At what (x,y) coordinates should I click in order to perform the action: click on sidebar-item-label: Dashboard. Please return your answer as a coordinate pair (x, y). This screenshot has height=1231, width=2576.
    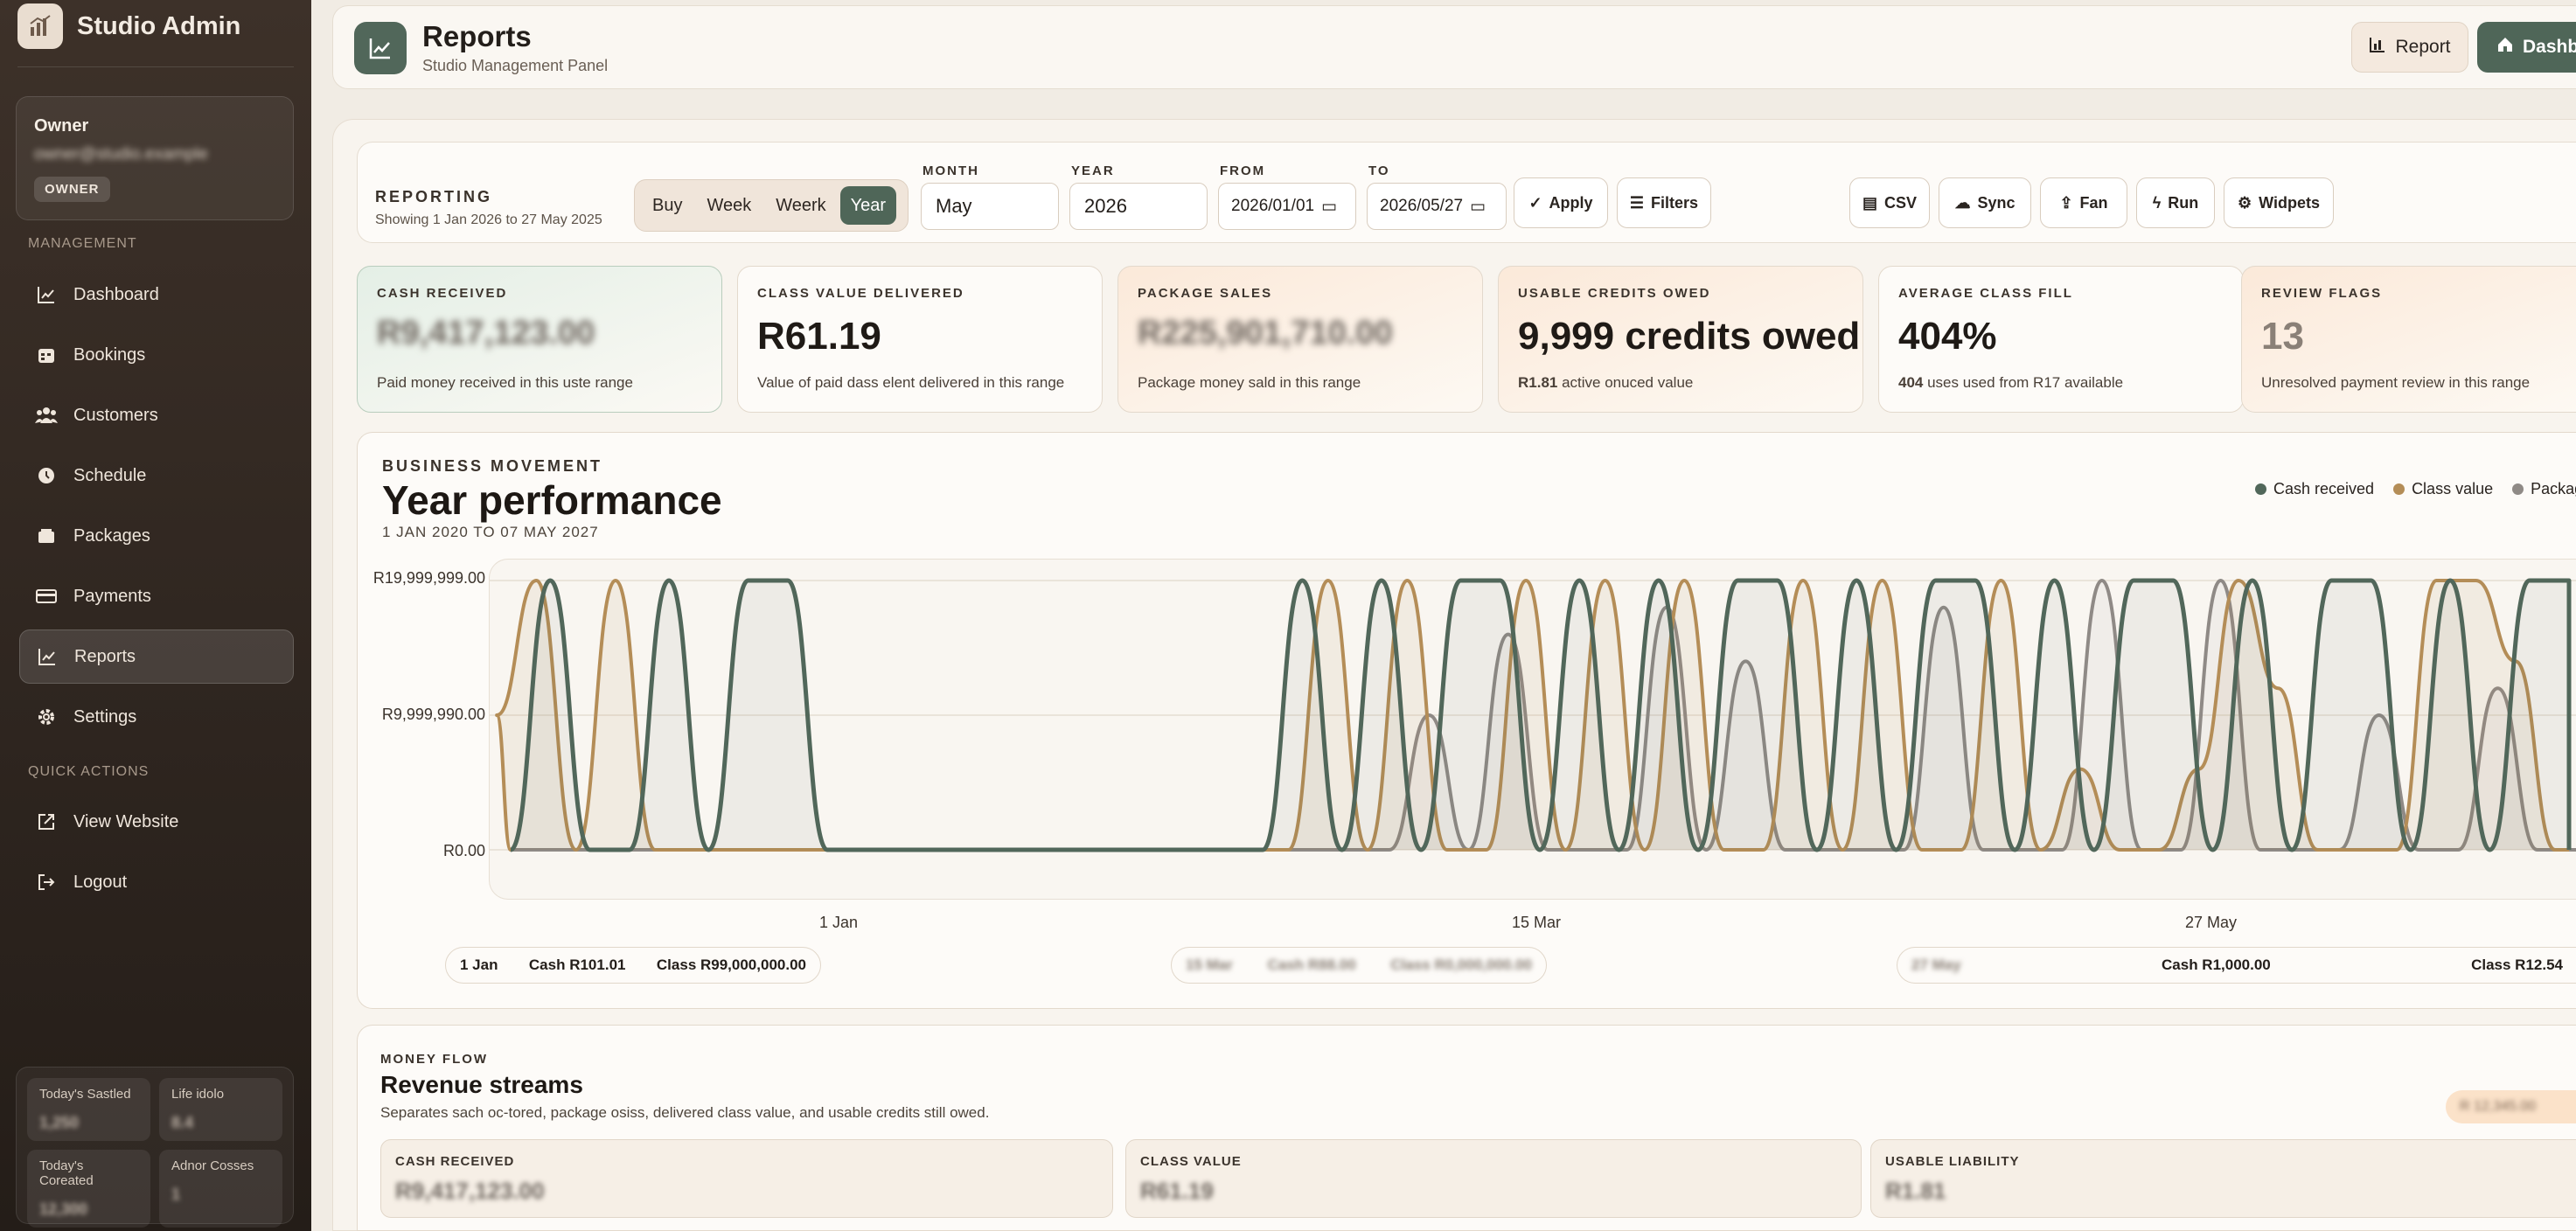
    Looking at the image, I should click on (116, 294).